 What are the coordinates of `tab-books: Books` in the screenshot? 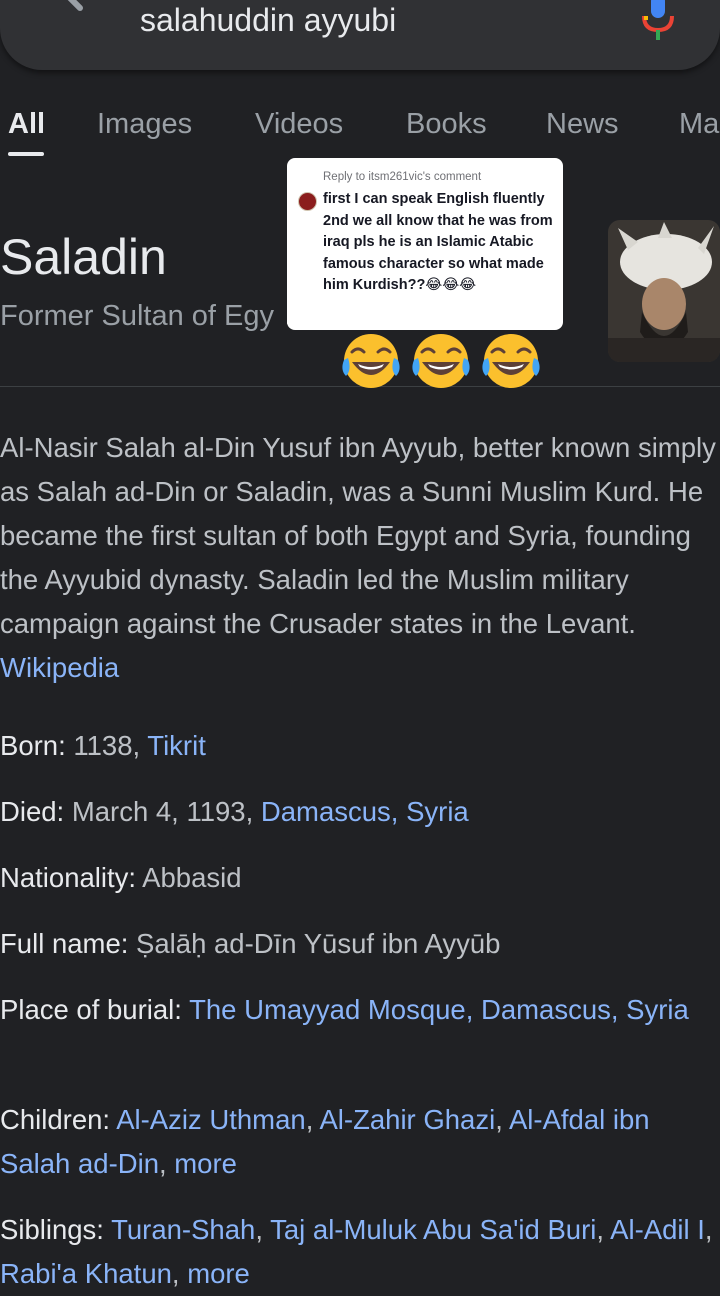 It's located at (446, 124).